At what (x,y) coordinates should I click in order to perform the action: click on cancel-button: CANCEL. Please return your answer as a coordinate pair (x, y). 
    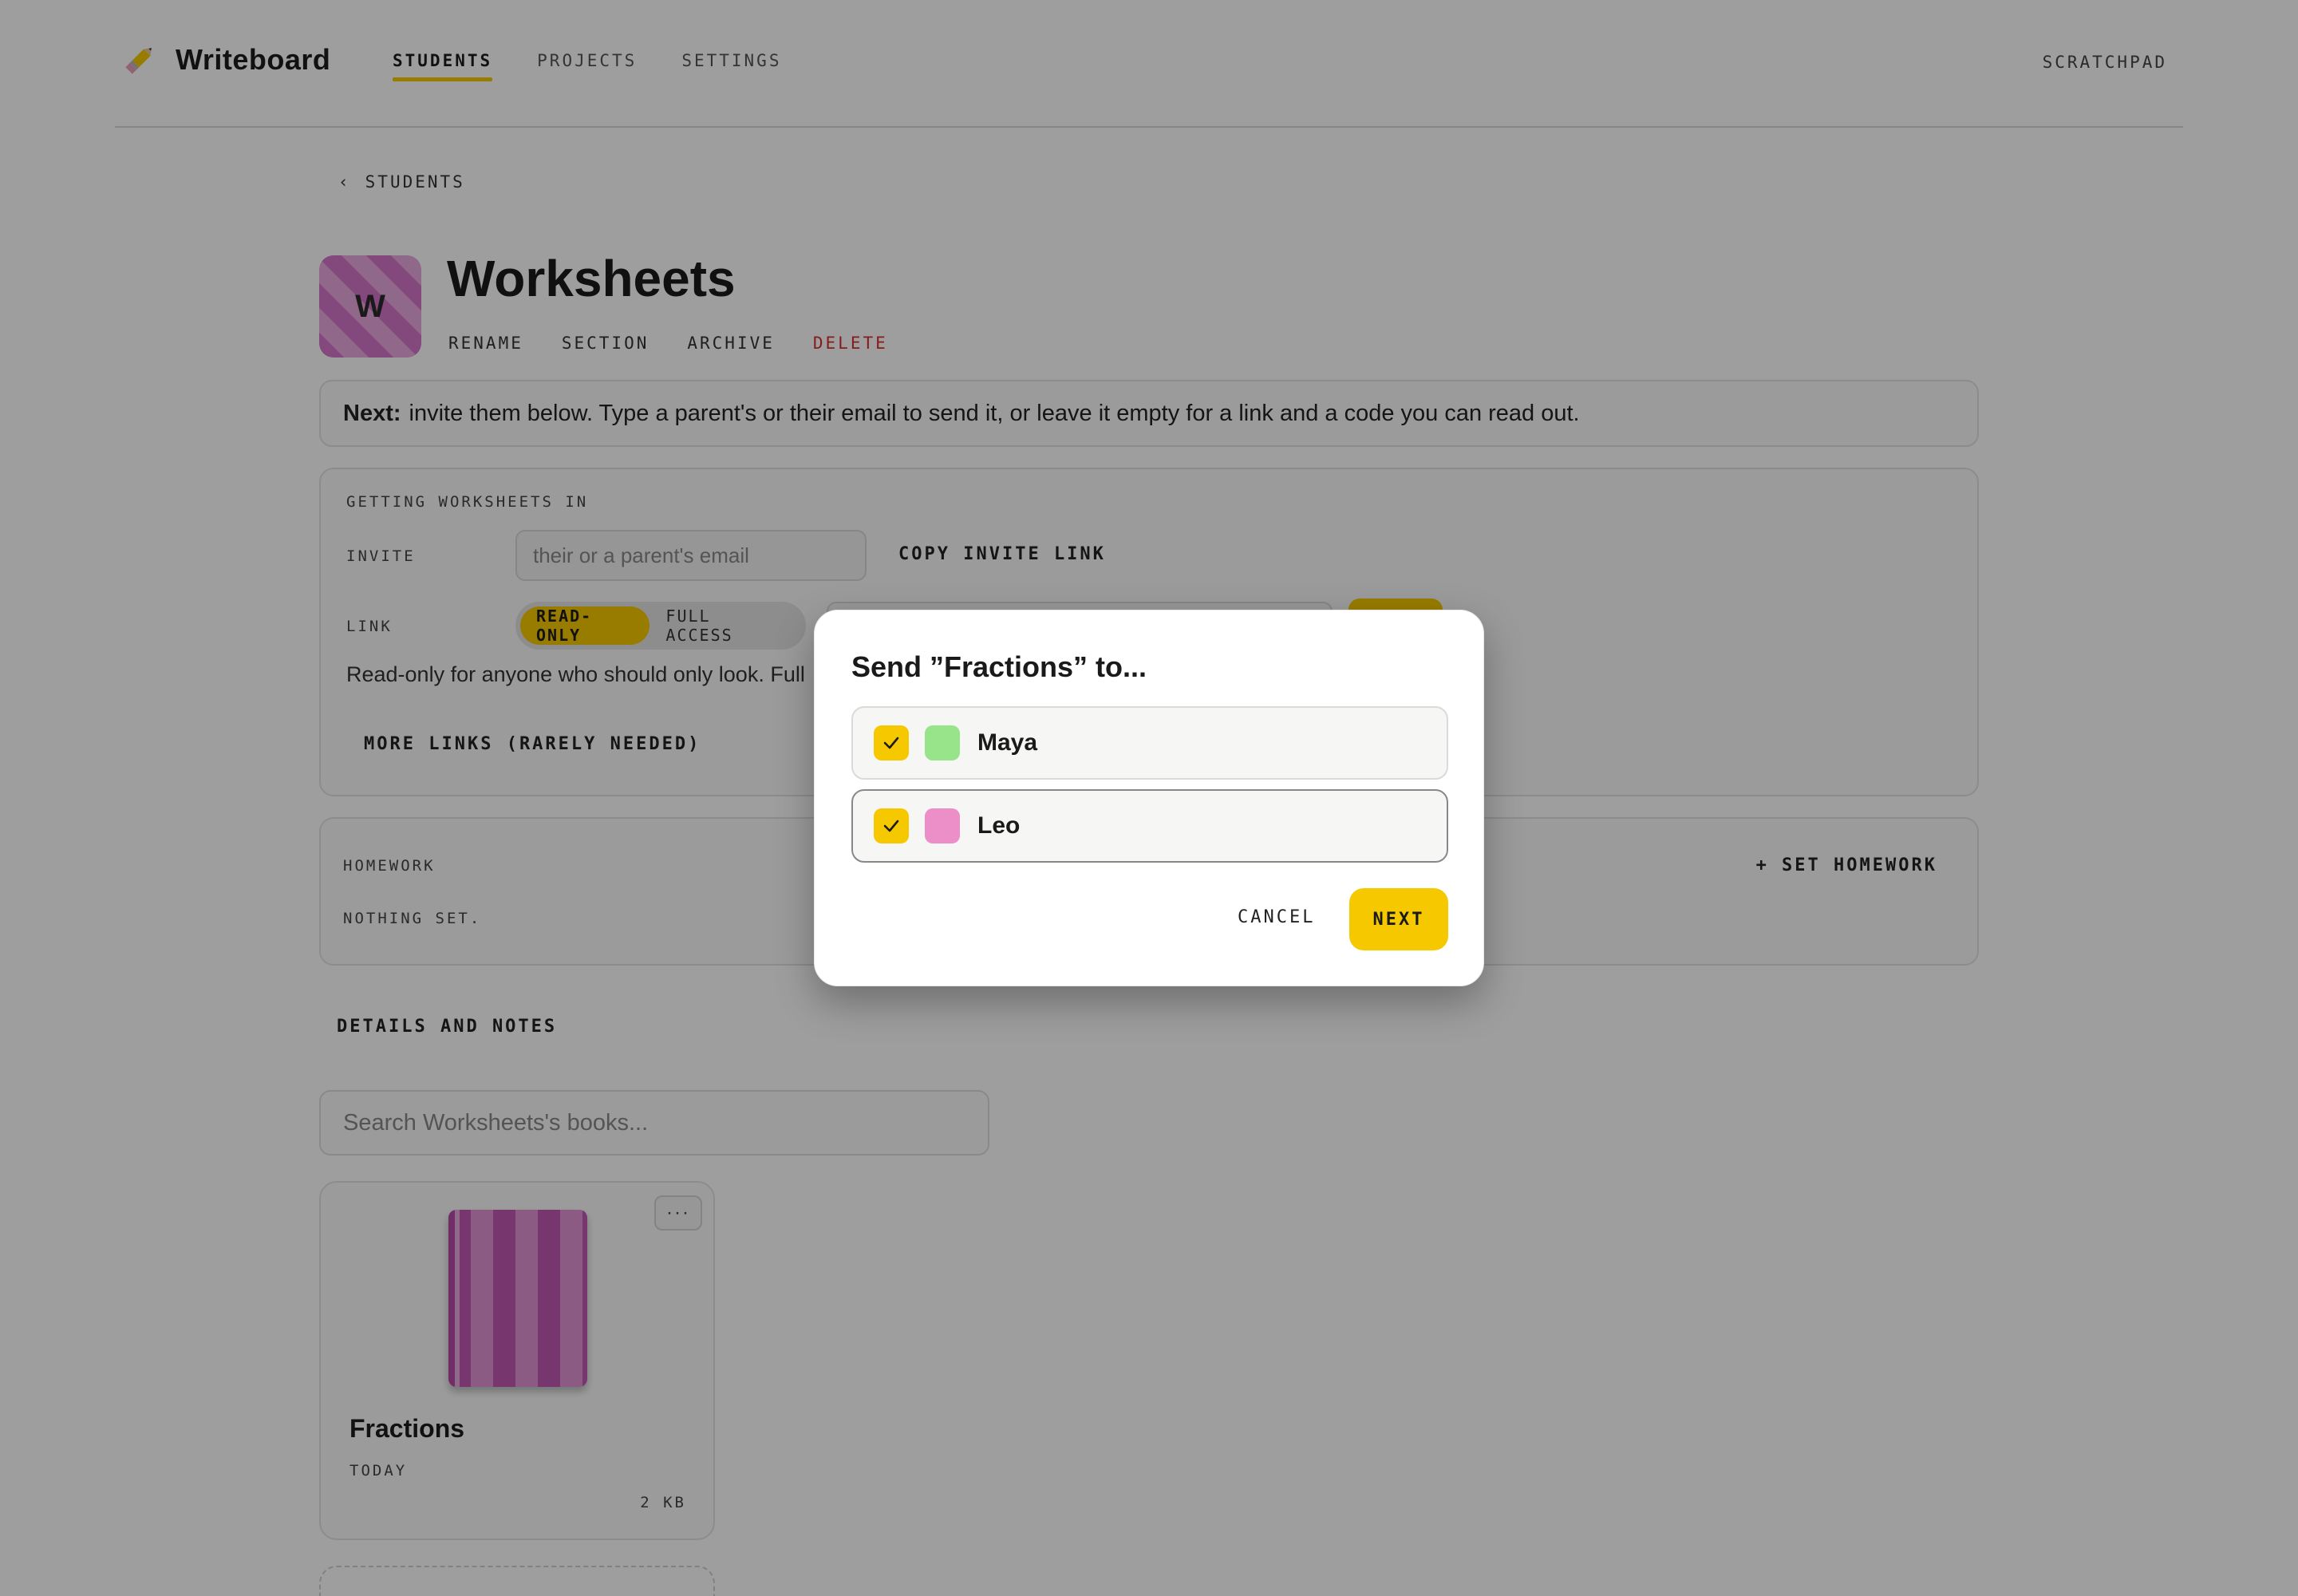
    Looking at the image, I should click on (1277, 917).